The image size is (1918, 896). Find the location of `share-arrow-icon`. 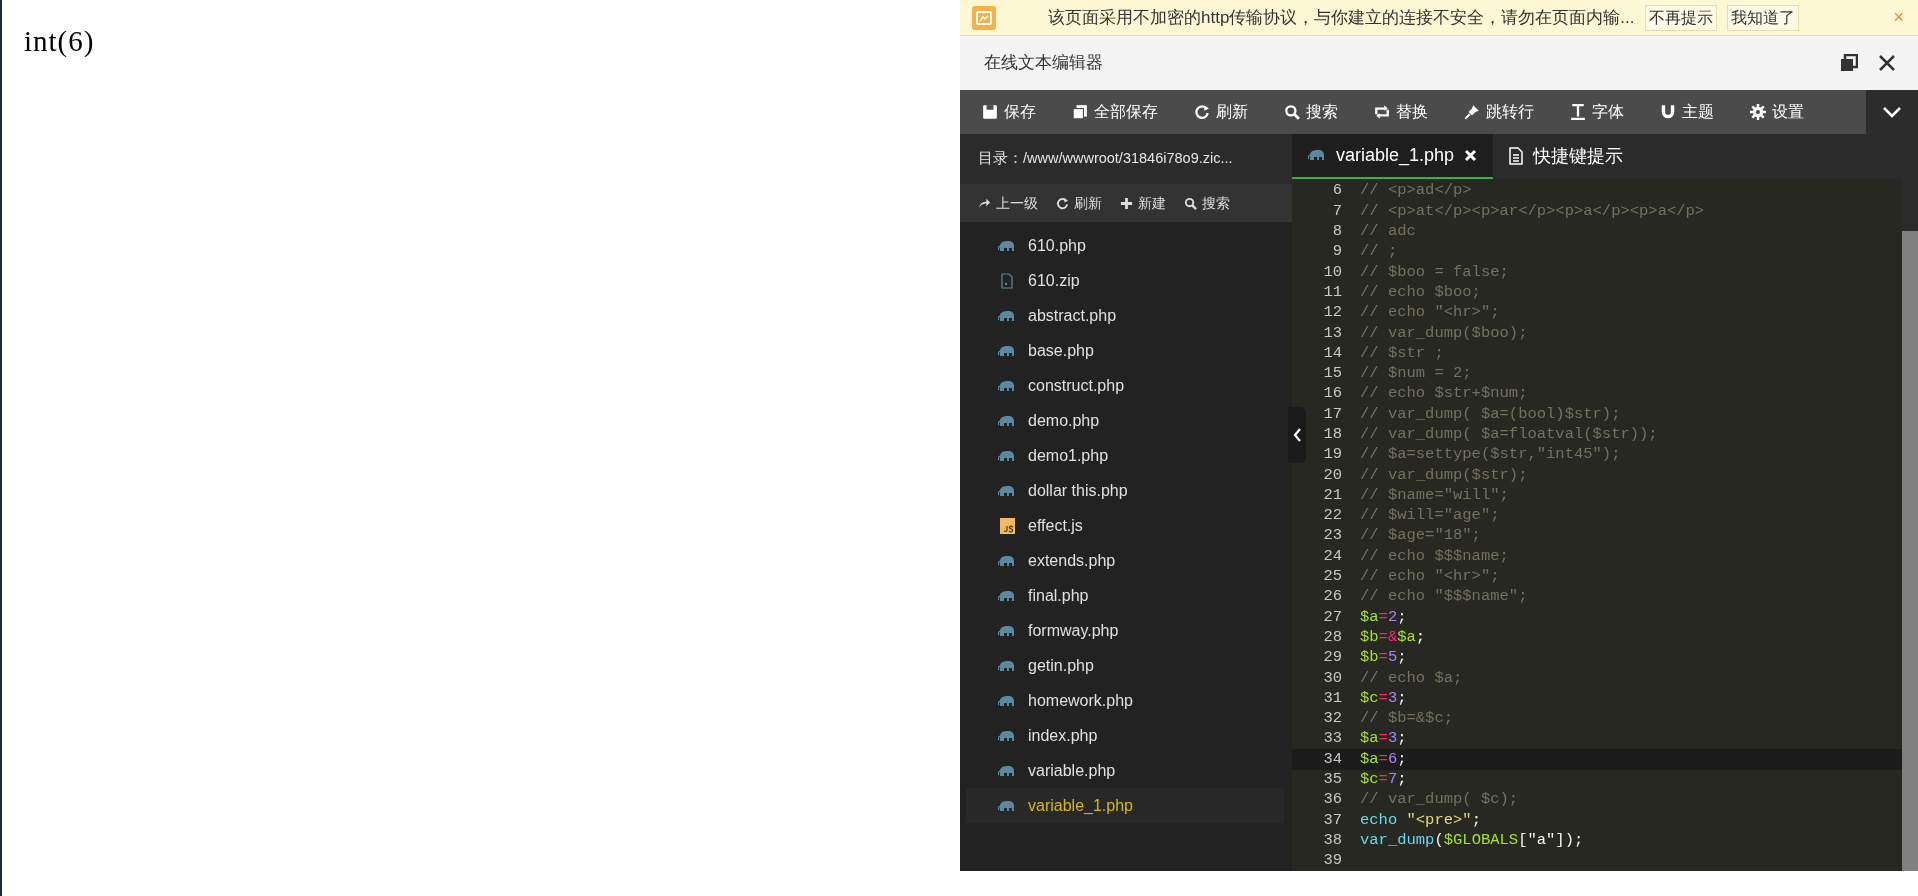

share-arrow-icon is located at coordinates (984, 203).